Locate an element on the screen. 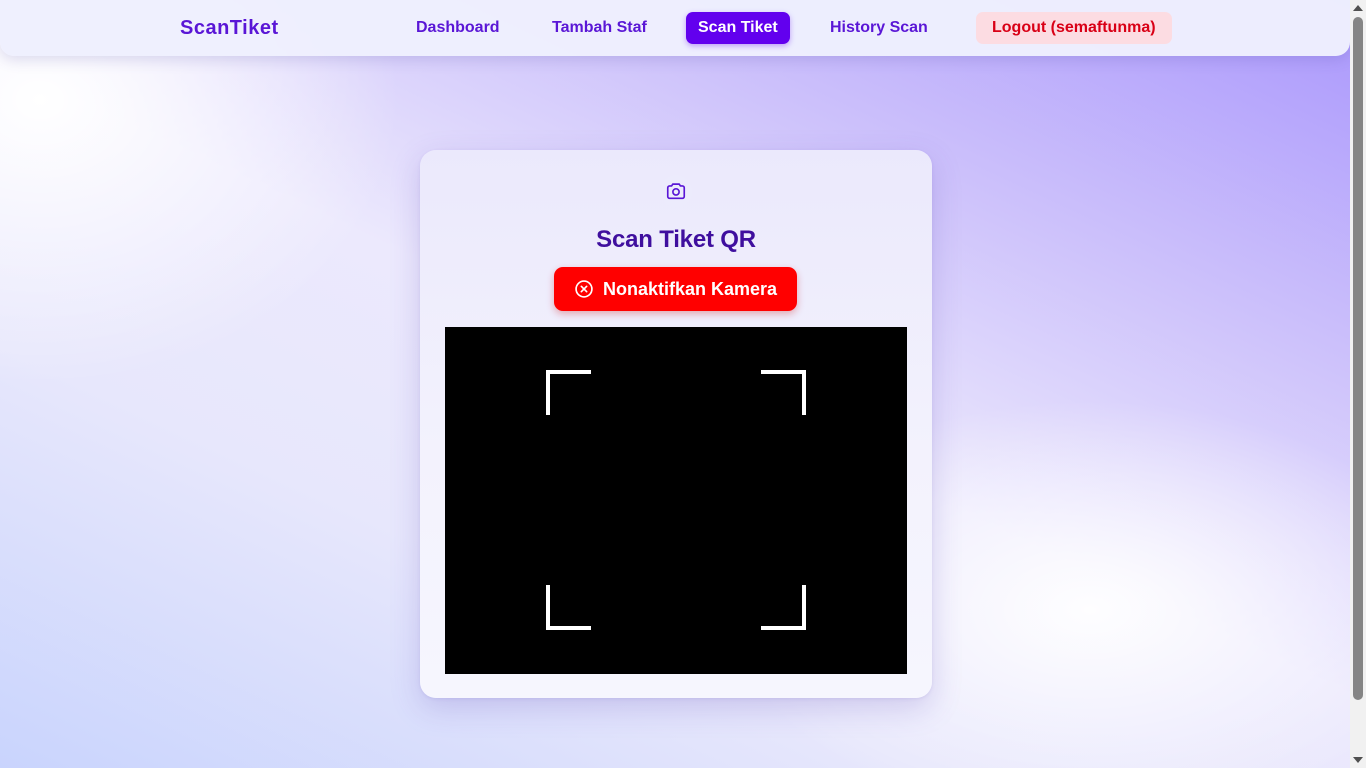  scan-frame-corner-top-right is located at coordinates (783, 392).